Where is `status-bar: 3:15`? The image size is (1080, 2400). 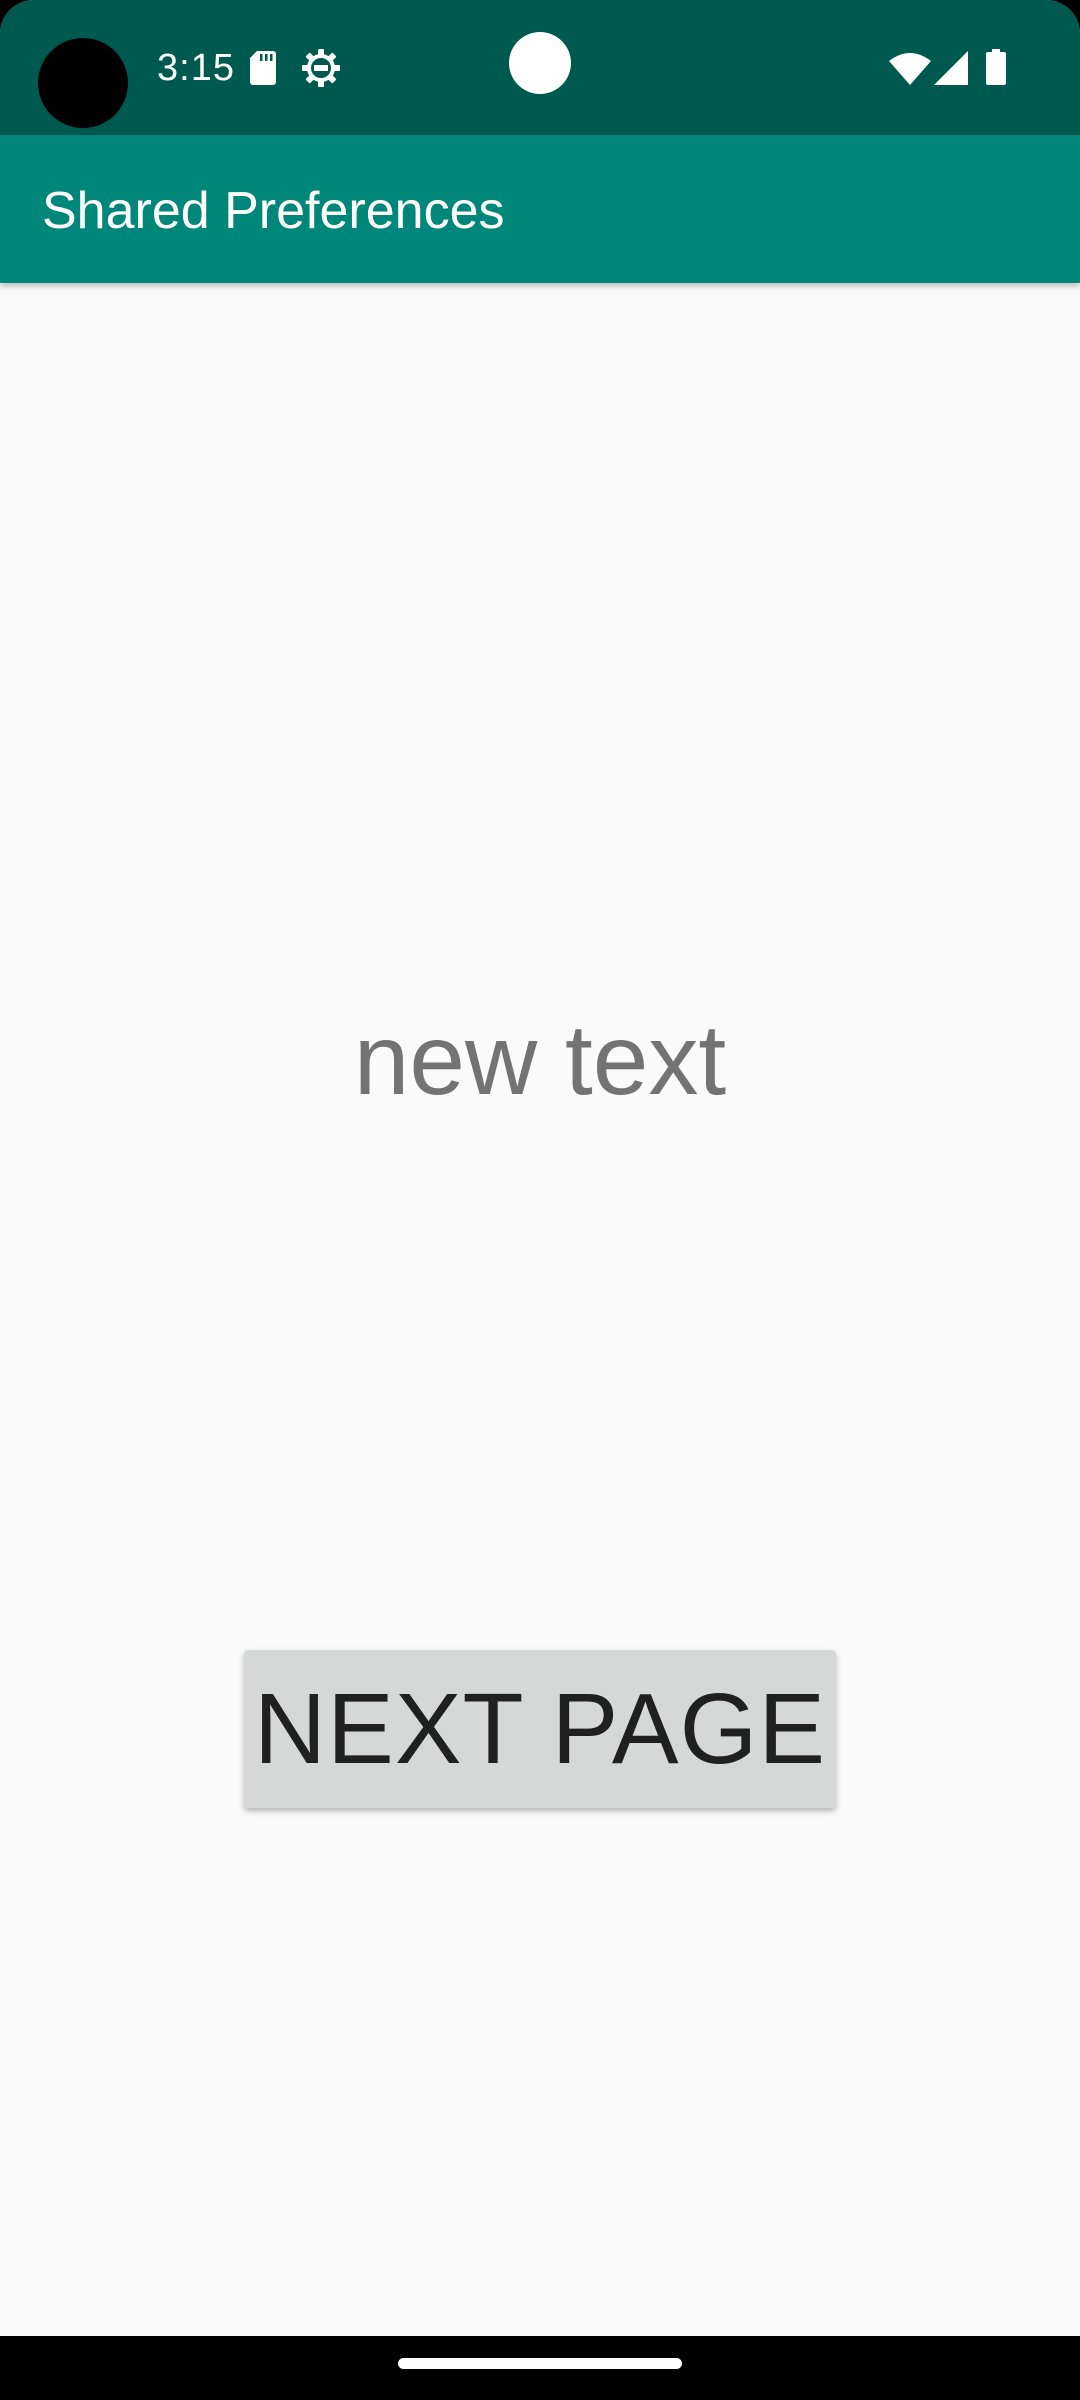 status-bar: 3:15 is located at coordinates (540, 67).